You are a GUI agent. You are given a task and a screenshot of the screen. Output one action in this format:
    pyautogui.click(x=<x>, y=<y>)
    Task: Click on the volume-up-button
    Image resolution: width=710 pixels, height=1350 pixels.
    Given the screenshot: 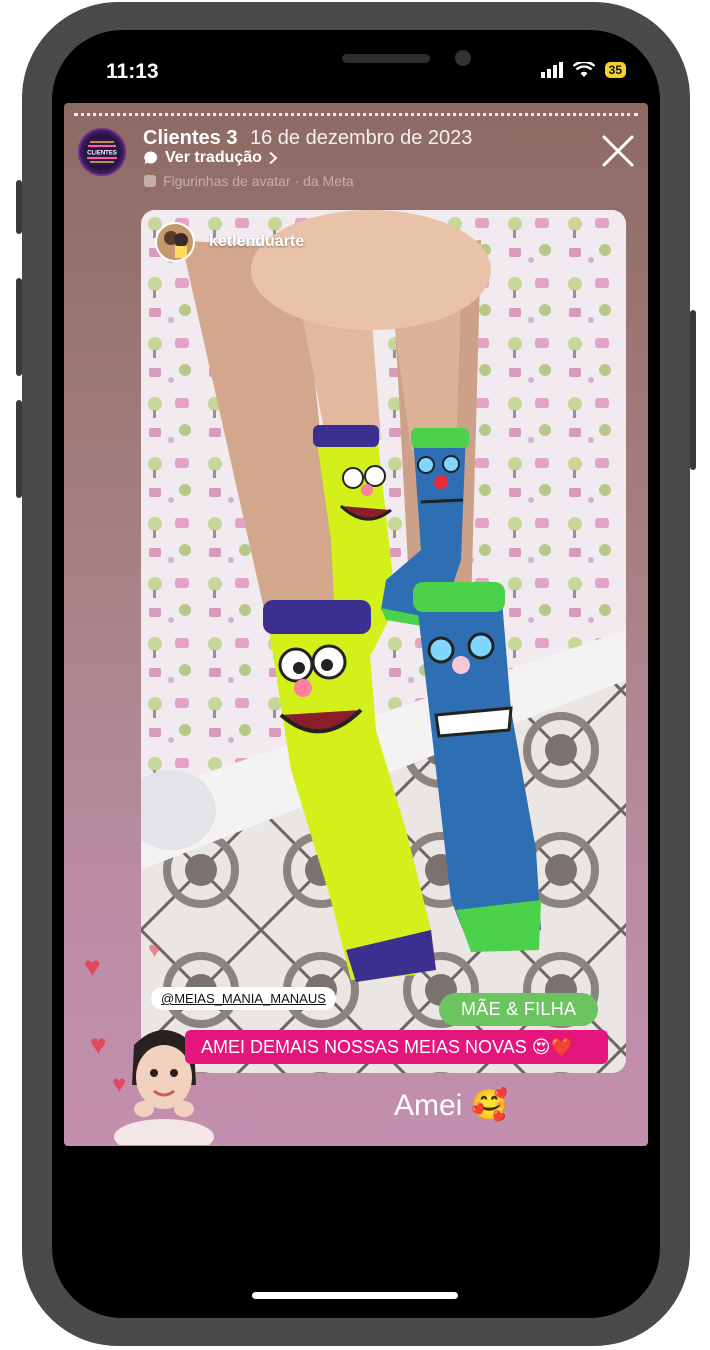 What is the action you would take?
    pyautogui.click(x=19, y=327)
    